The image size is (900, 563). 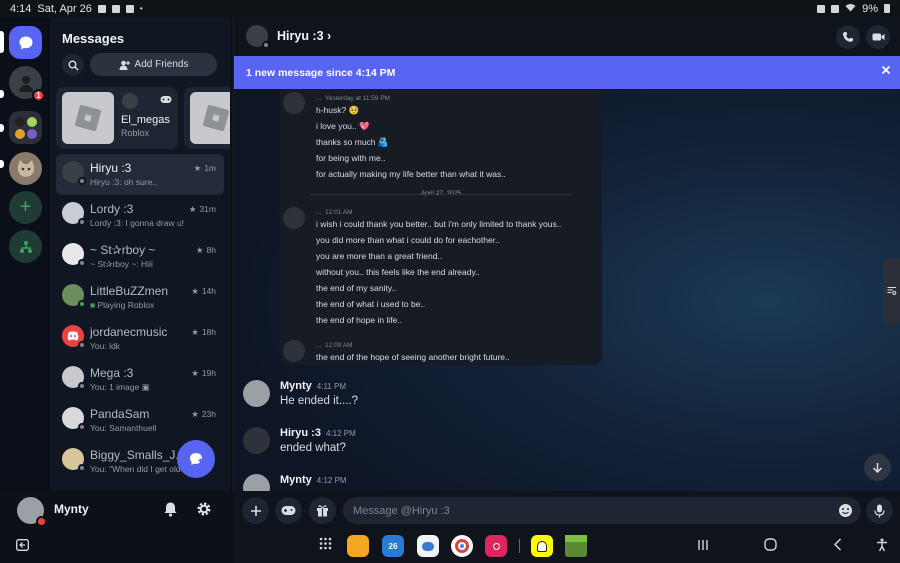 What do you see at coordinates (22, 547) in the screenshot?
I see `sidebar-toggle-button` at bounding box center [22, 547].